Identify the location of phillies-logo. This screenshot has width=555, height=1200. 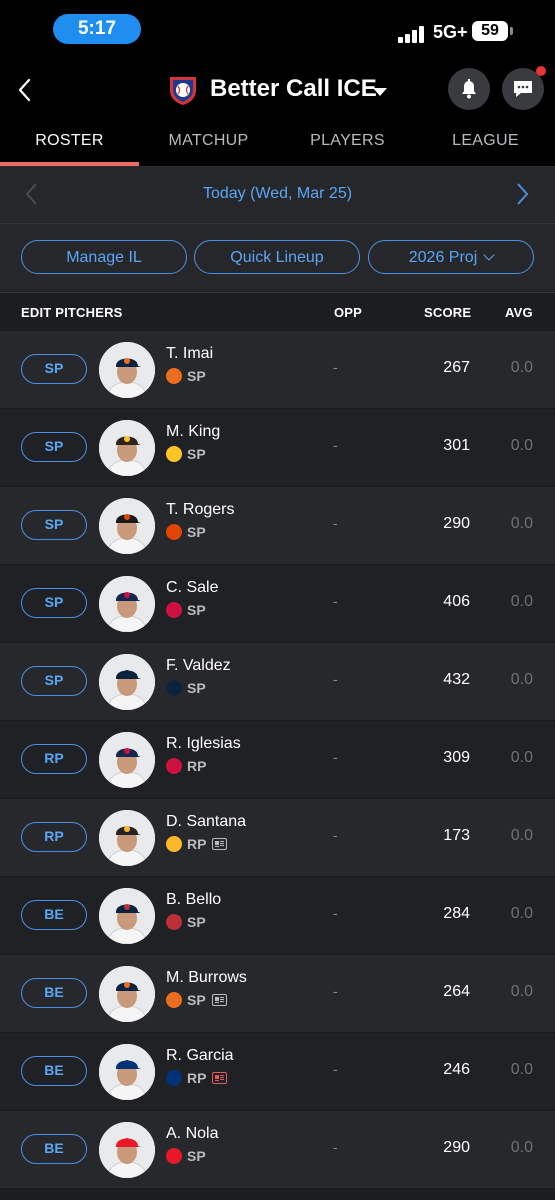
(174, 1156).